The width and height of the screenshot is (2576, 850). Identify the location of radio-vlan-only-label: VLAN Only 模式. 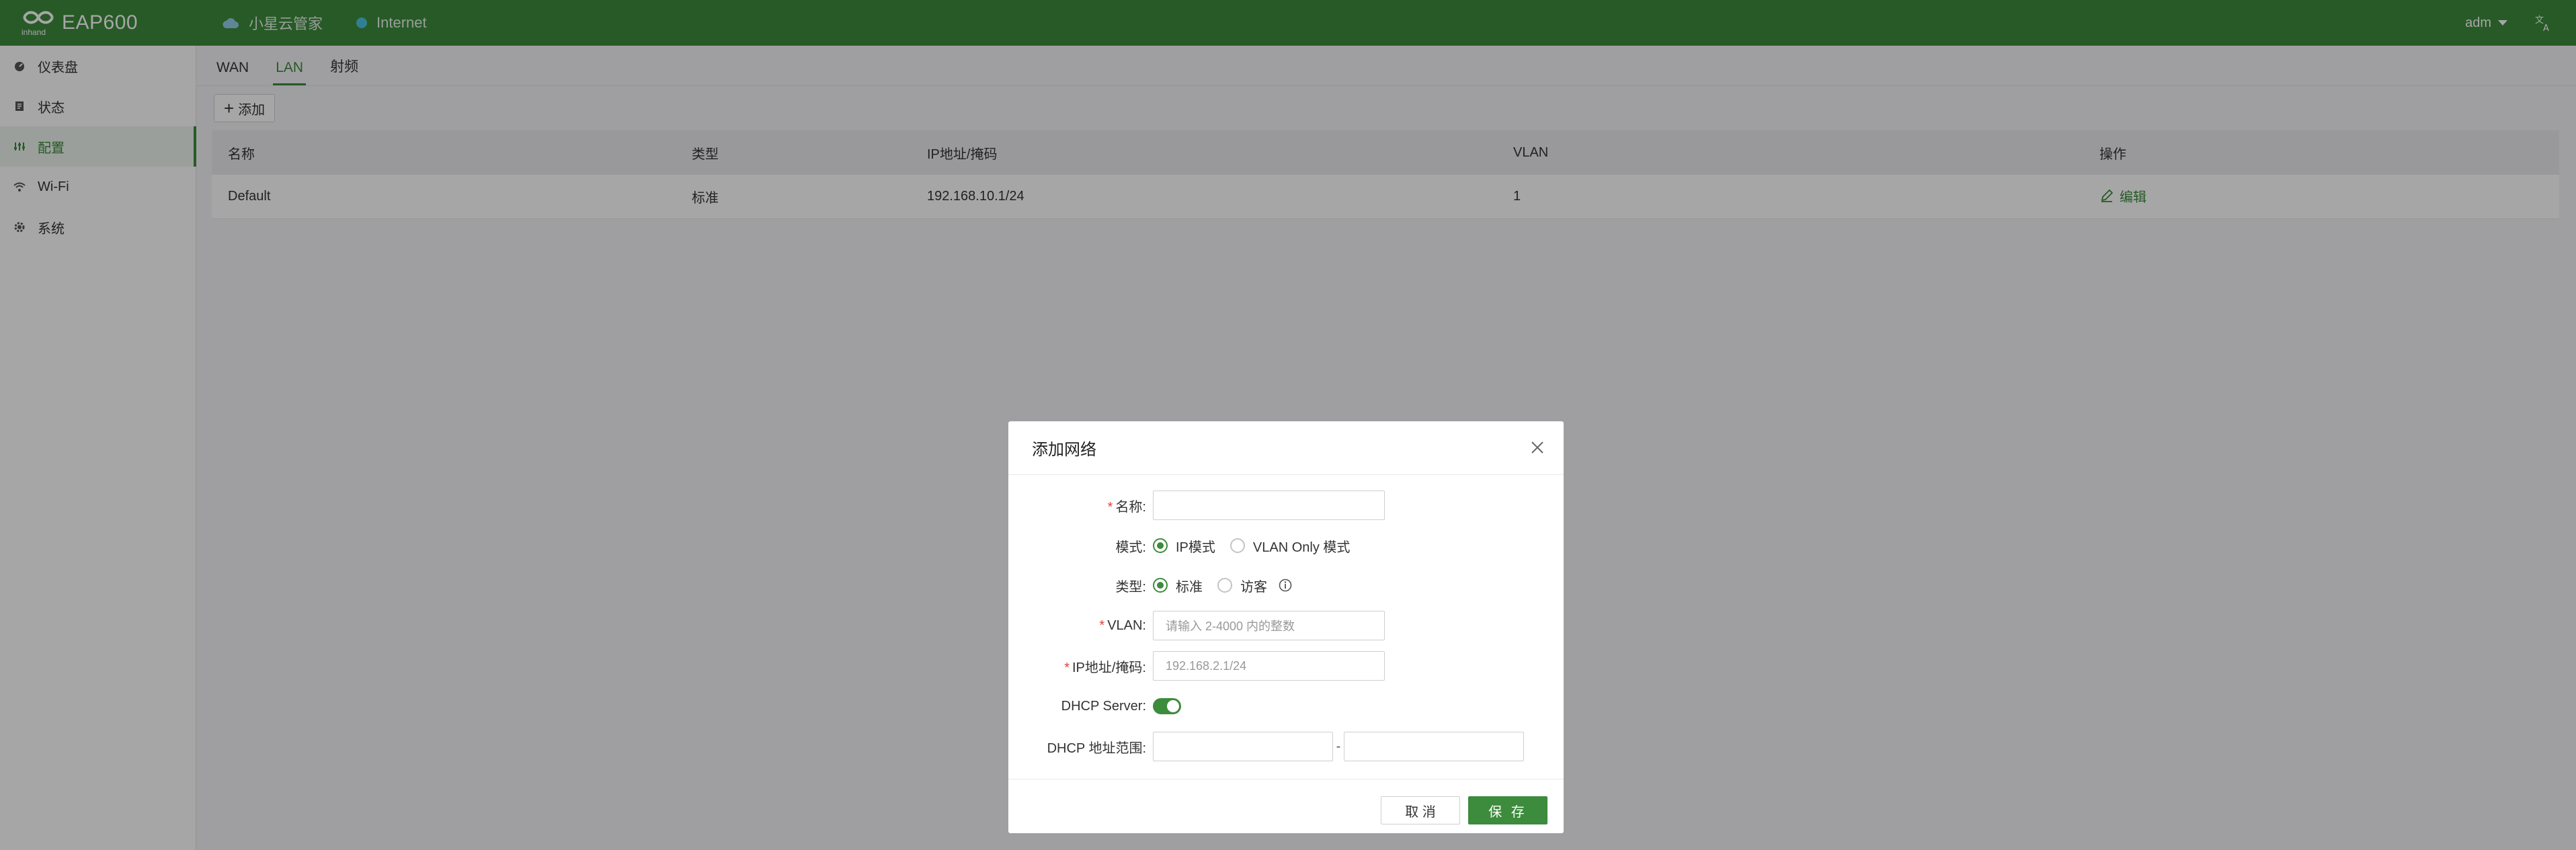
(1301, 547).